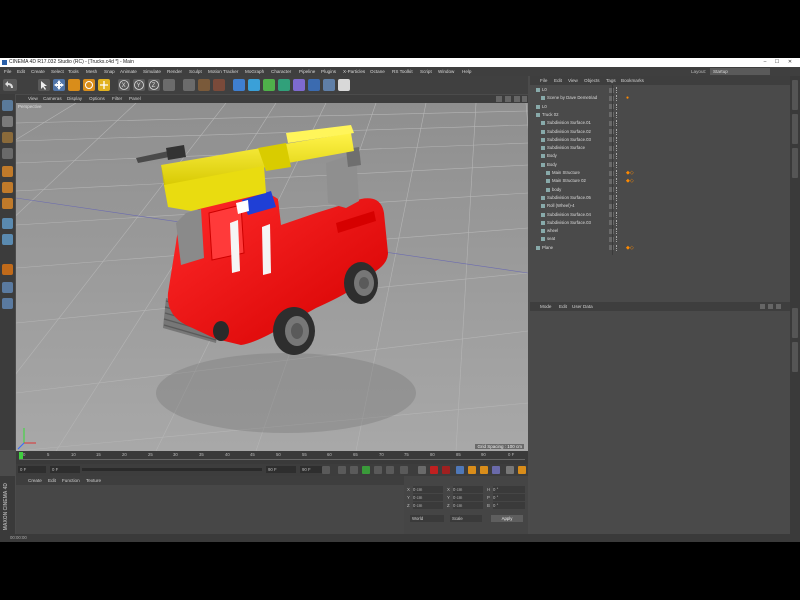 The height and width of the screenshot is (600, 800). Describe the element at coordinates (7, 287) in the screenshot. I see `workplane-lock-icon` at that location.